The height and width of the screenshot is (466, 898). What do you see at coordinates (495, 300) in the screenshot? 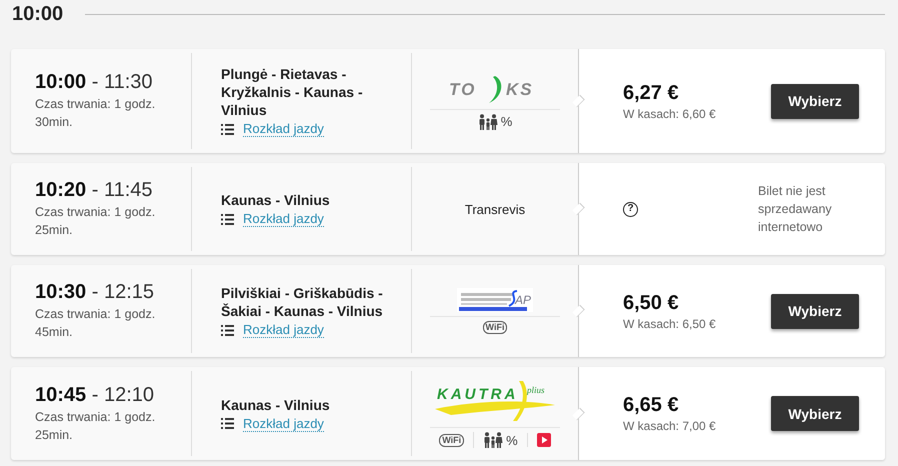
I see `carrier-logo: AP` at bounding box center [495, 300].